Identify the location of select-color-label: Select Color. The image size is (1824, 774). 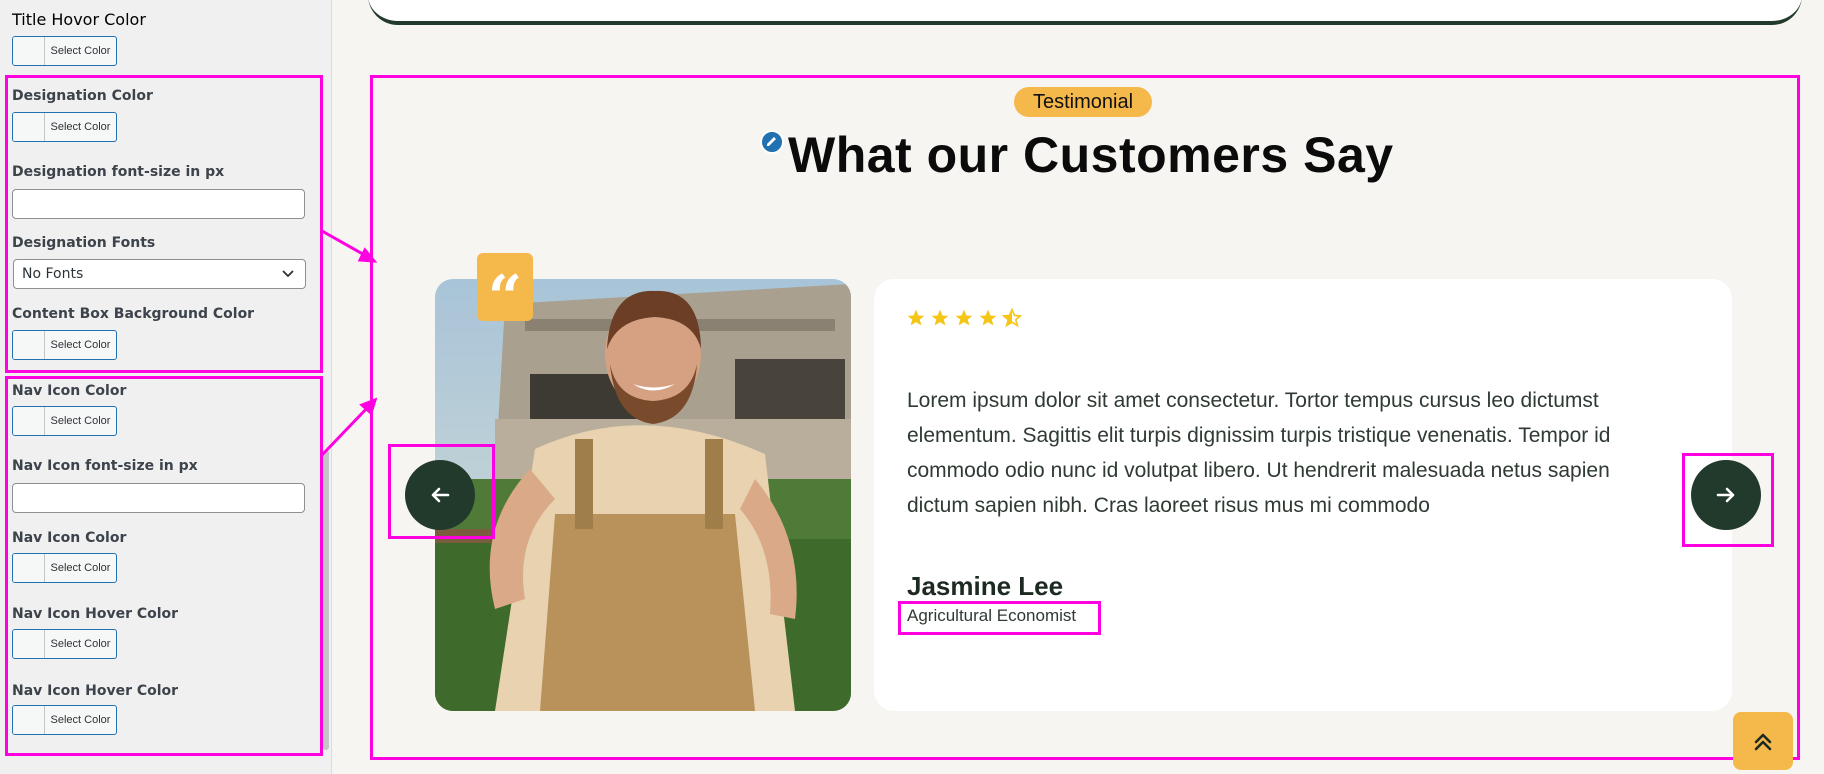
(80, 51).